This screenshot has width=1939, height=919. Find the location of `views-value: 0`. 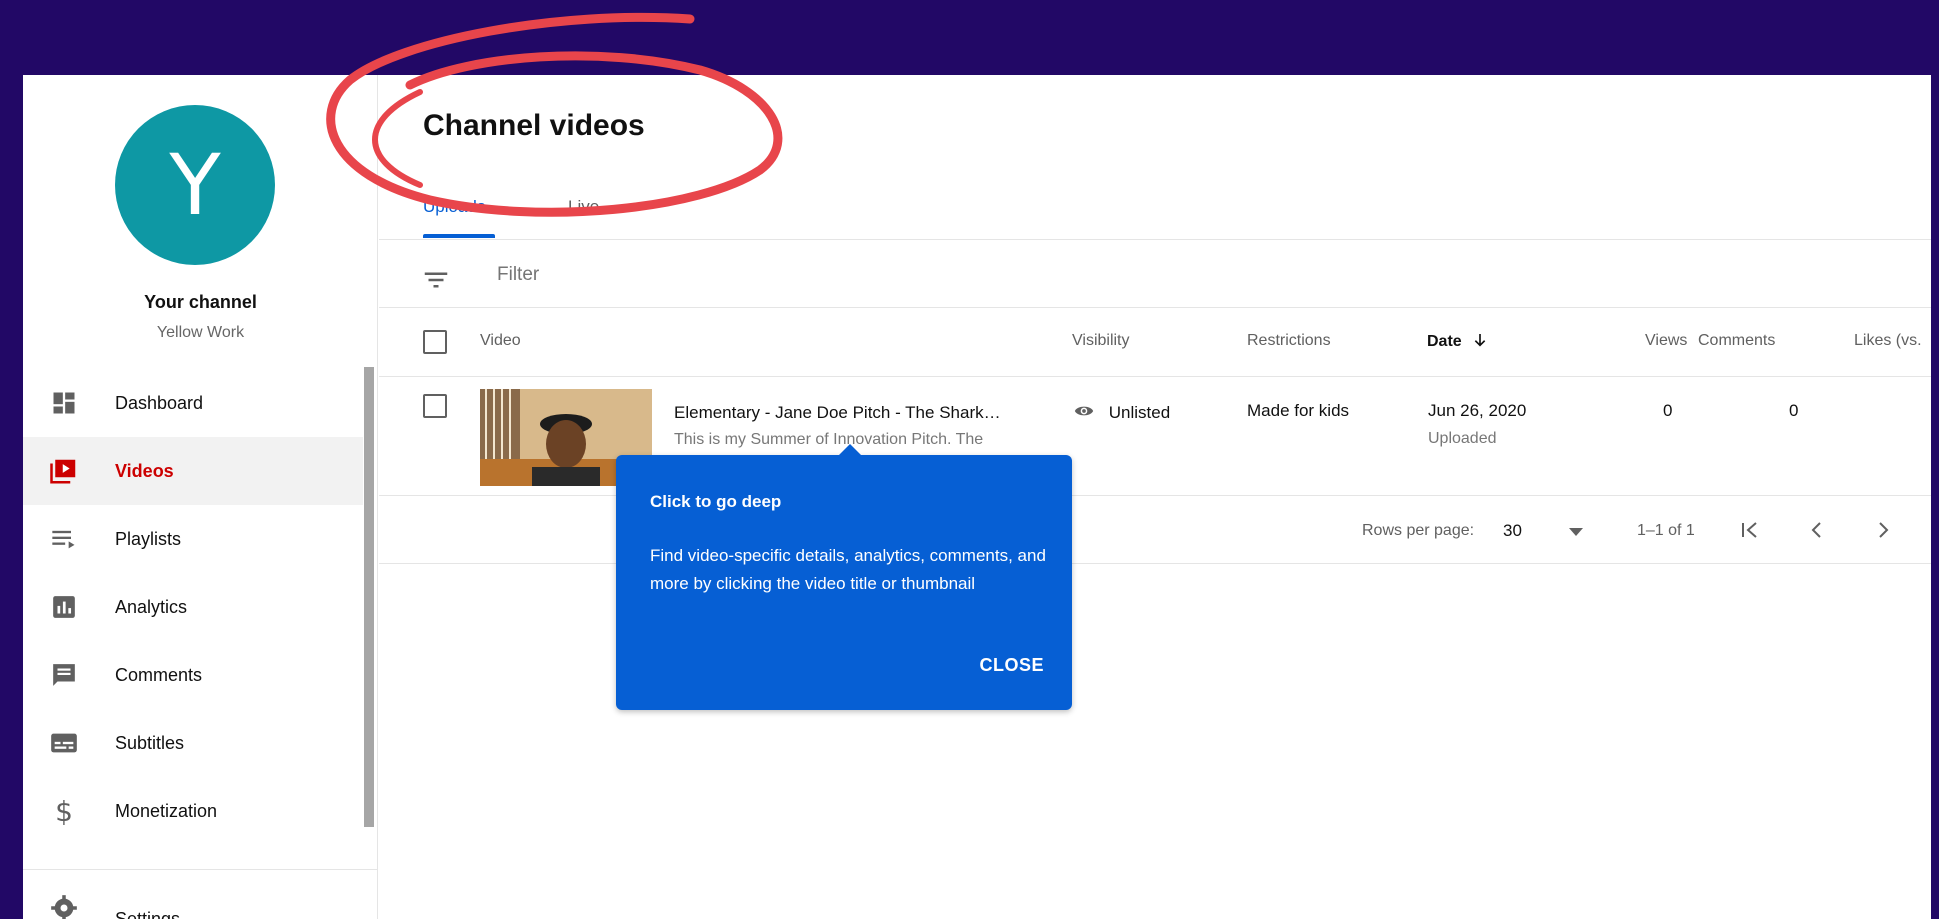

views-value: 0 is located at coordinates (1668, 410).